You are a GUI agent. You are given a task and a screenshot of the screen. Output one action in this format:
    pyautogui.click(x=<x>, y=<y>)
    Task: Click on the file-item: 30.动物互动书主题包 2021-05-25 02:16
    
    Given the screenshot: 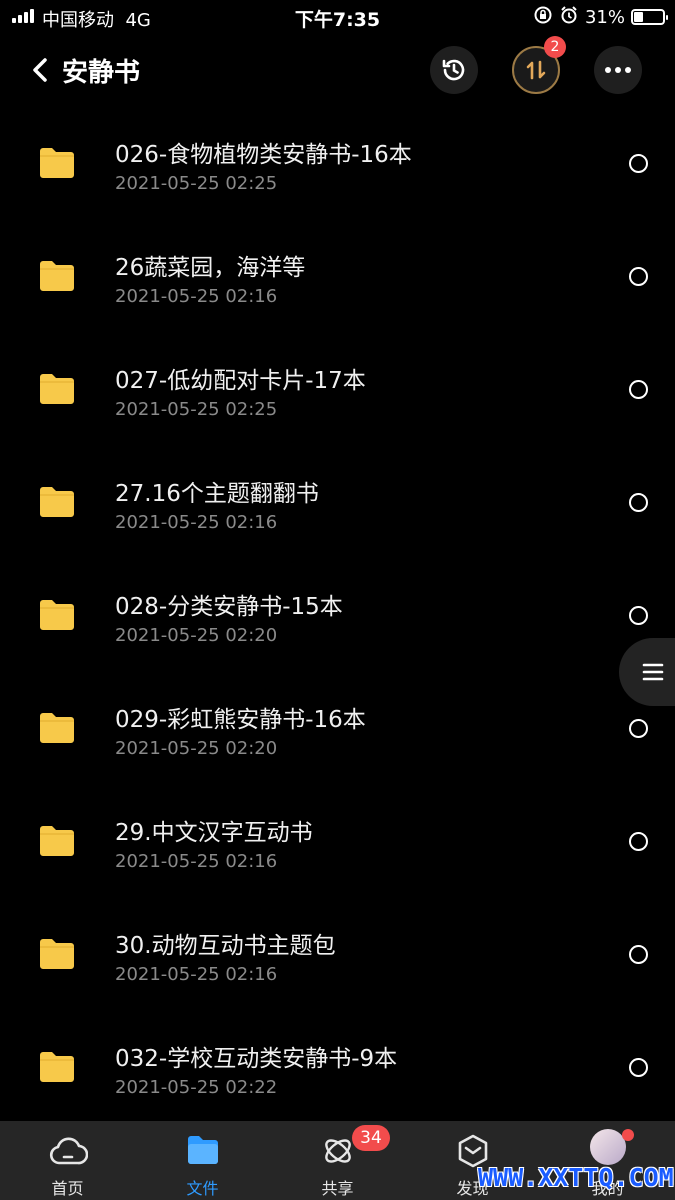 What is the action you would take?
    pyautogui.click(x=337, y=955)
    